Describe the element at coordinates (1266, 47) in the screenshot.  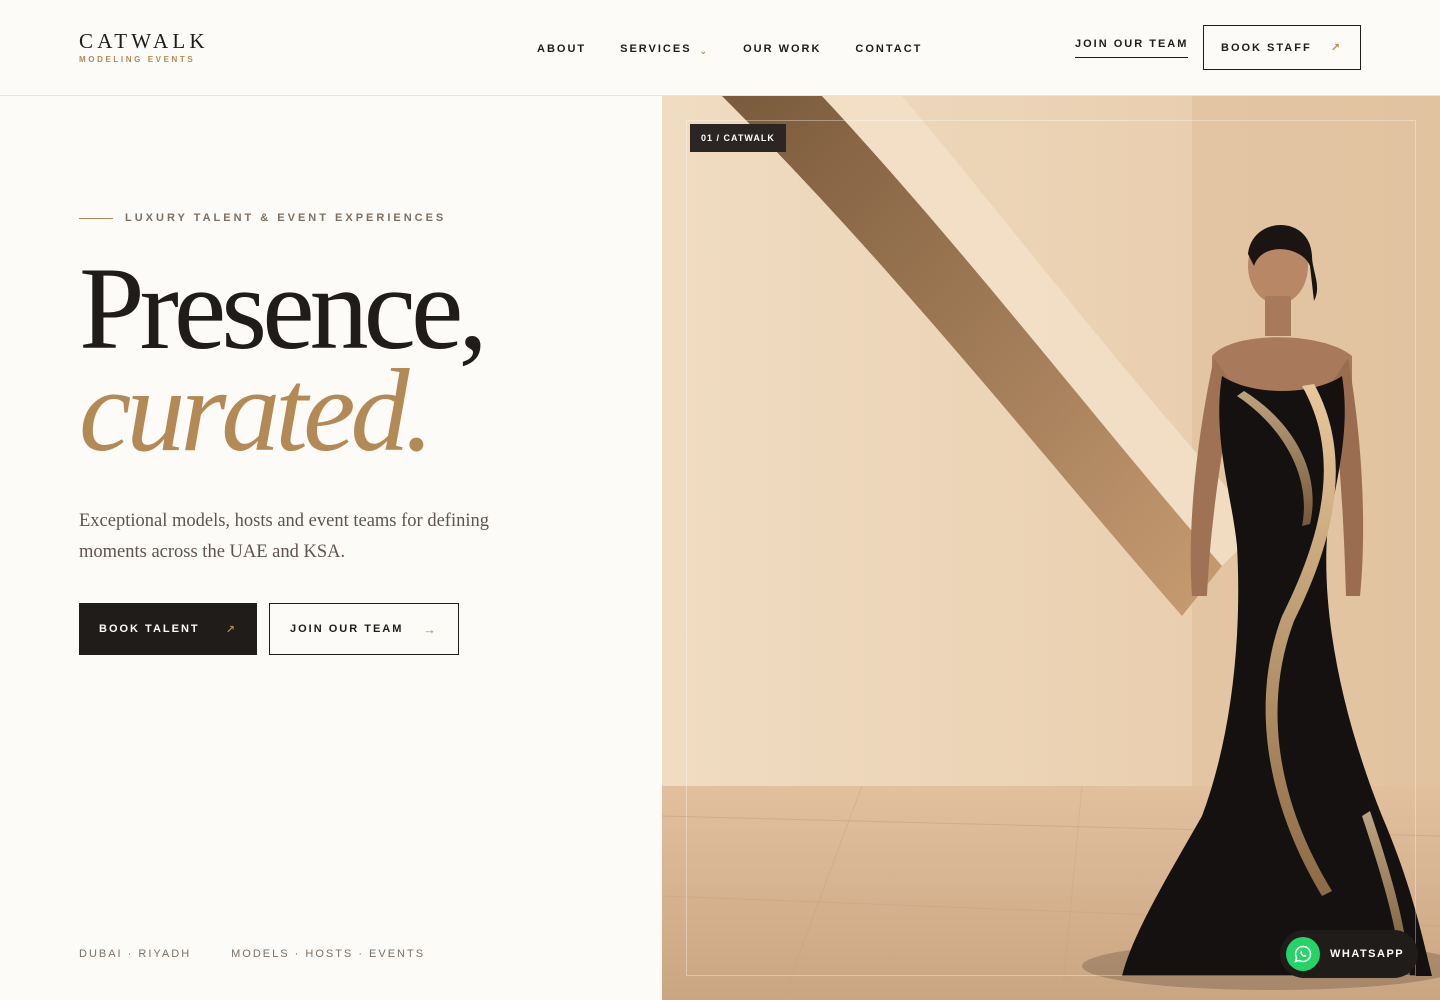
I see `book-staff-label: BOOK STAFF` at that location.